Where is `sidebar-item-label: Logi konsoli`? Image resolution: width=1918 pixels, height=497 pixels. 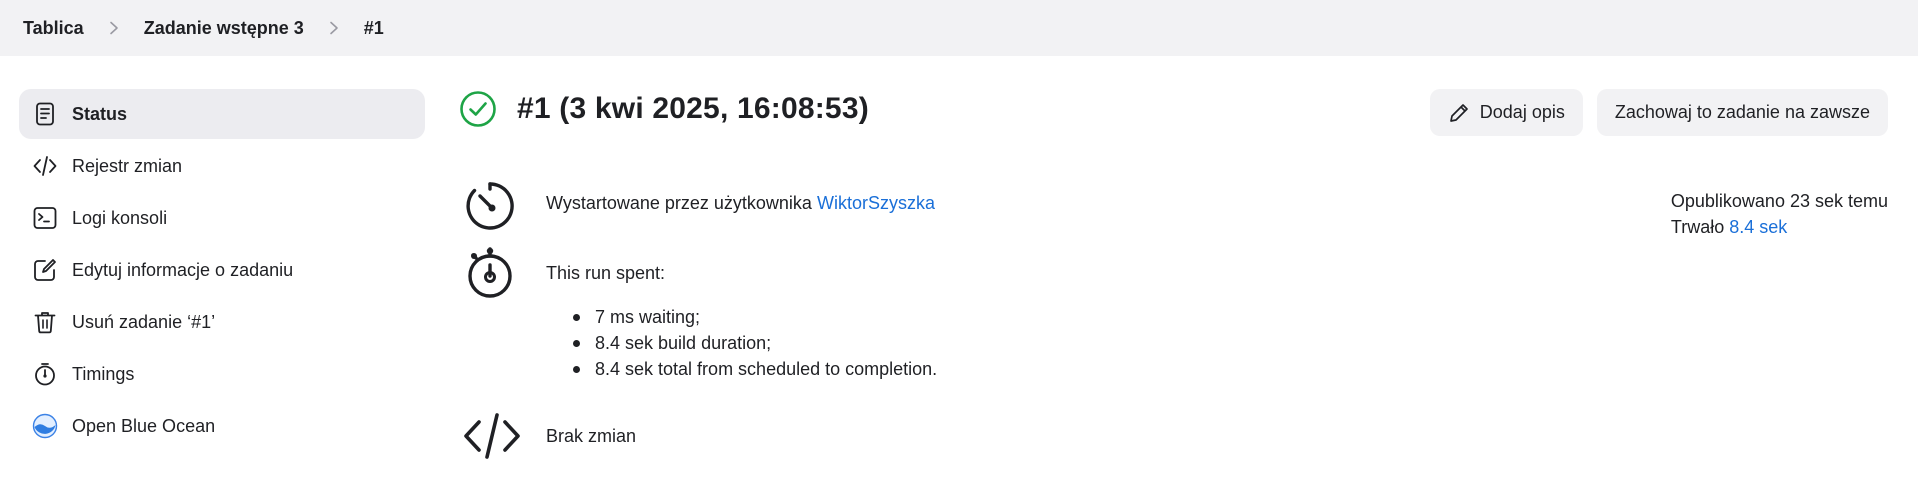 sidebar-item-label: Logi konsoli is located at coordinates (120, 217).